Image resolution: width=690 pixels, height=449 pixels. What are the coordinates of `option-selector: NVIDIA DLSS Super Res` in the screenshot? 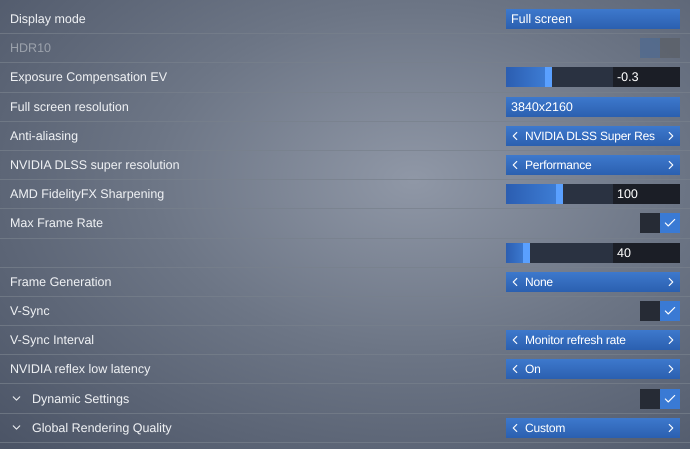 It's located at (593, 136).